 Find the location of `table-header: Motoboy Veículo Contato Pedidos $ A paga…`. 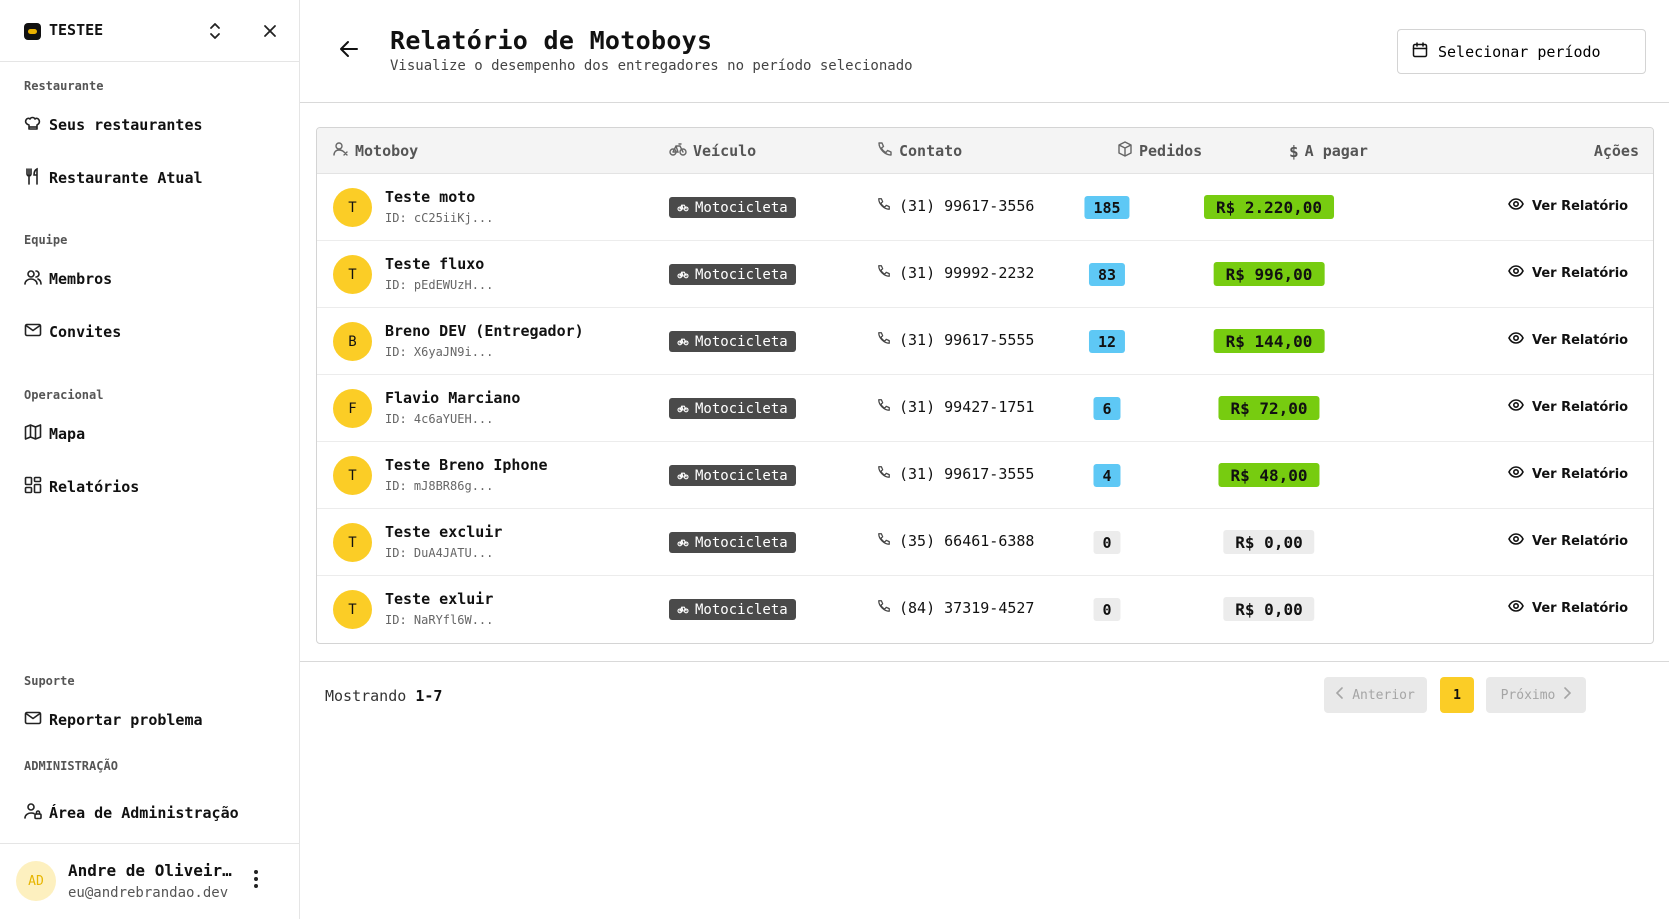

table-header: Motoboy Veículo Contato Pedidos $ A paga… is located at coordinates (985, 151).